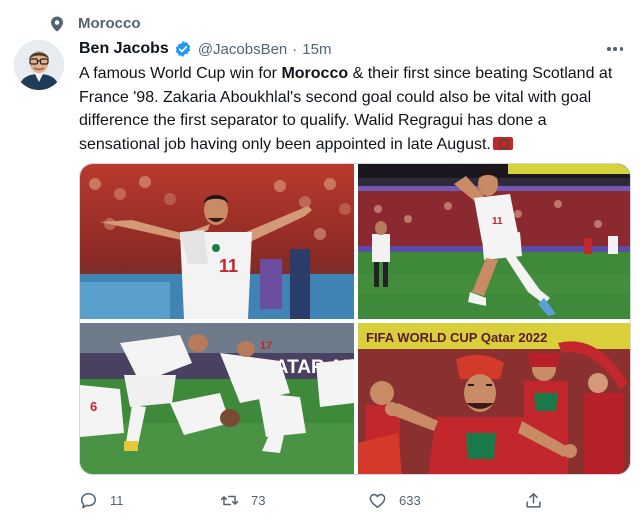 This screenshot has height=526, width=641. I want to click on avatar, so click(39, 65).